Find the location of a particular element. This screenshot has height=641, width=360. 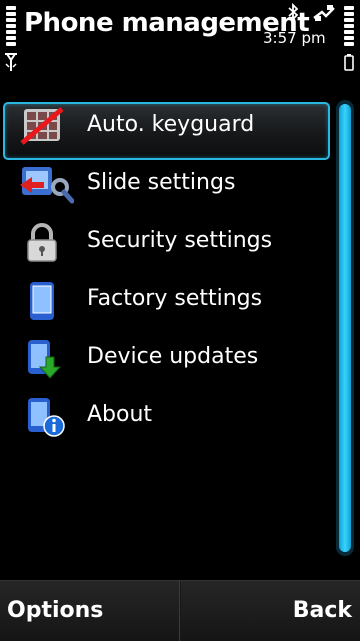

options-softkey: Options is located at coordinates (90, 611).